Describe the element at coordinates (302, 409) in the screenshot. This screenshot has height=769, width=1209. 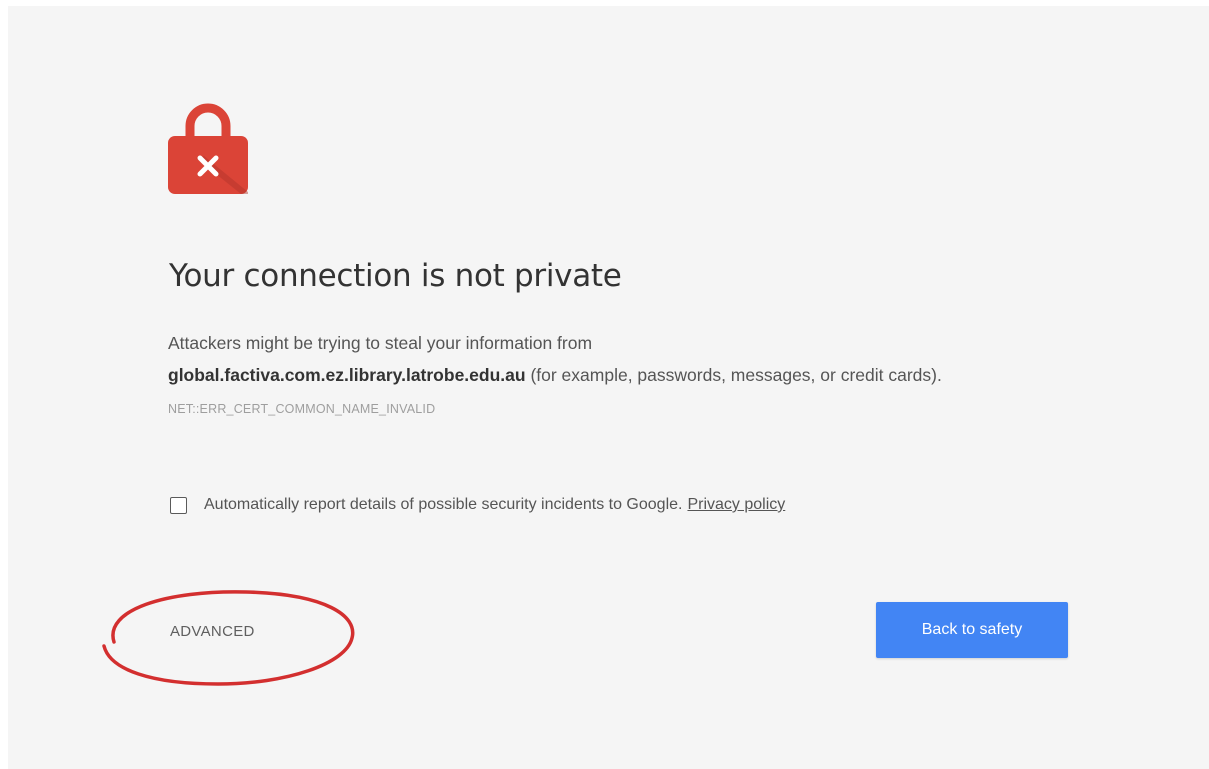
I see `error-code: NET::ERR_CERT_COMMON_NAME_INVALID` at that location.